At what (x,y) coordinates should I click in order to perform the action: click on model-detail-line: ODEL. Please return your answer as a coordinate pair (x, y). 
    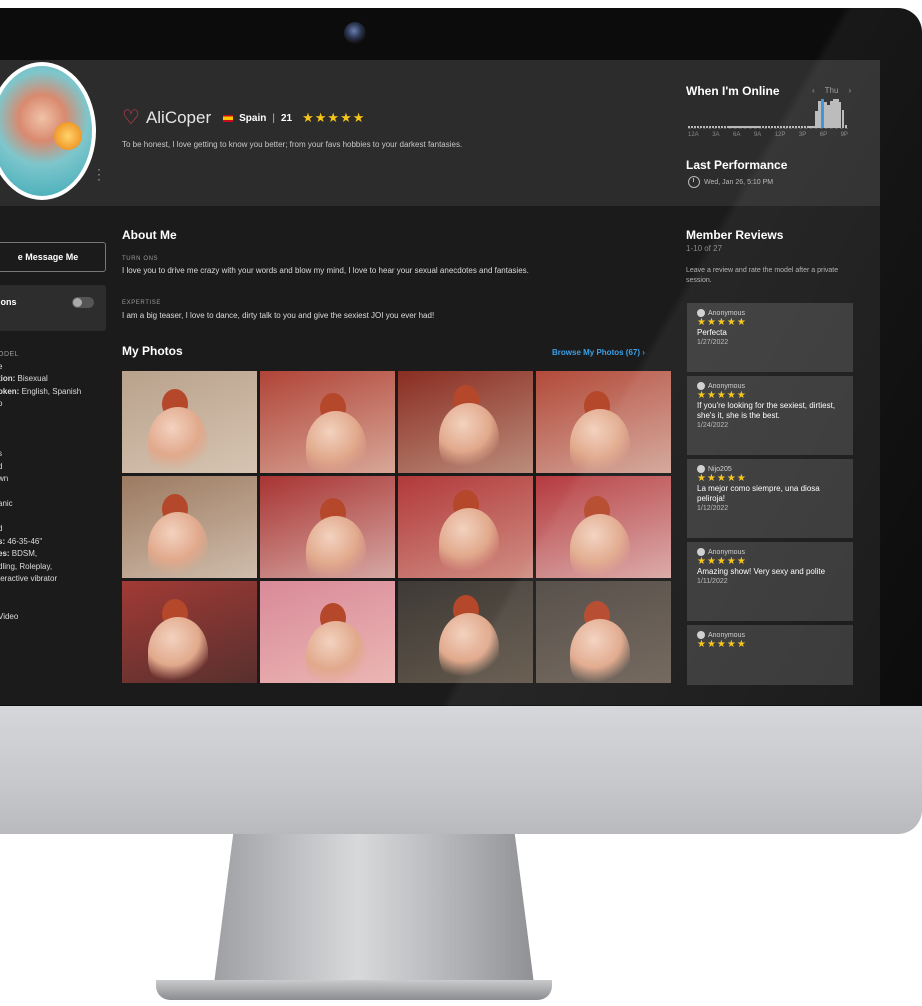
    Looking at the image, I should click on (10, 354).